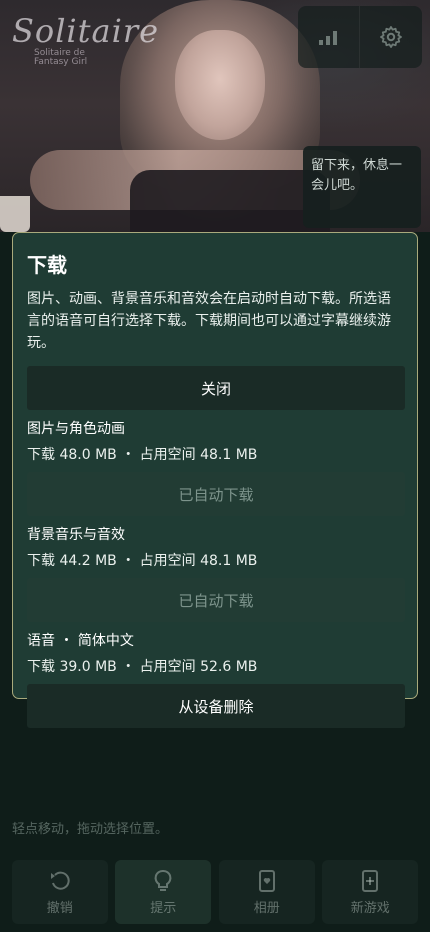 This screenshot has height=932, width=430. Describe the element at coordinates (216, 600) in the screenshot. I see `audio-downloaded-button: 已自动下载` at that location.